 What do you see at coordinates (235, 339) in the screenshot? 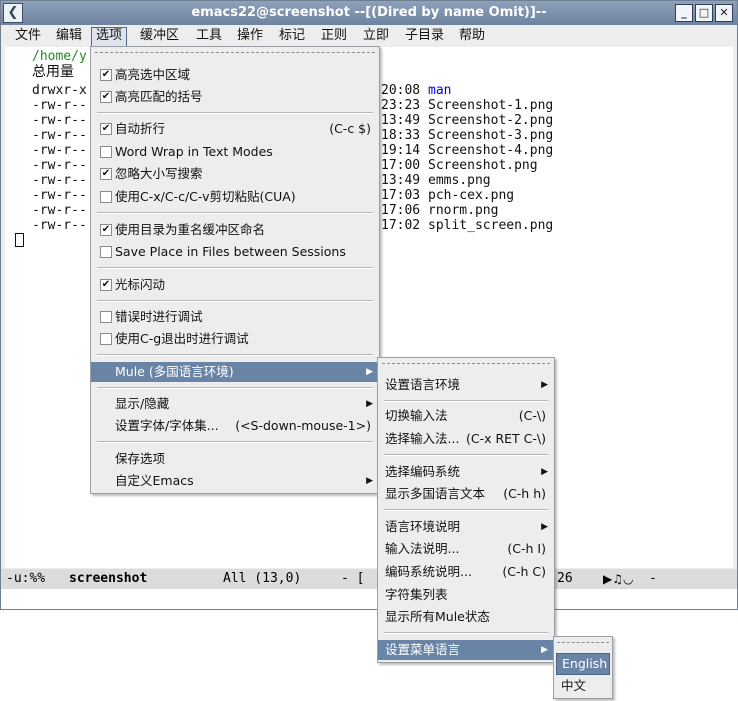
I see `menu-item-debug-on-quit: 使用C-g退出时进行调试` at bounding box center [235, 339].